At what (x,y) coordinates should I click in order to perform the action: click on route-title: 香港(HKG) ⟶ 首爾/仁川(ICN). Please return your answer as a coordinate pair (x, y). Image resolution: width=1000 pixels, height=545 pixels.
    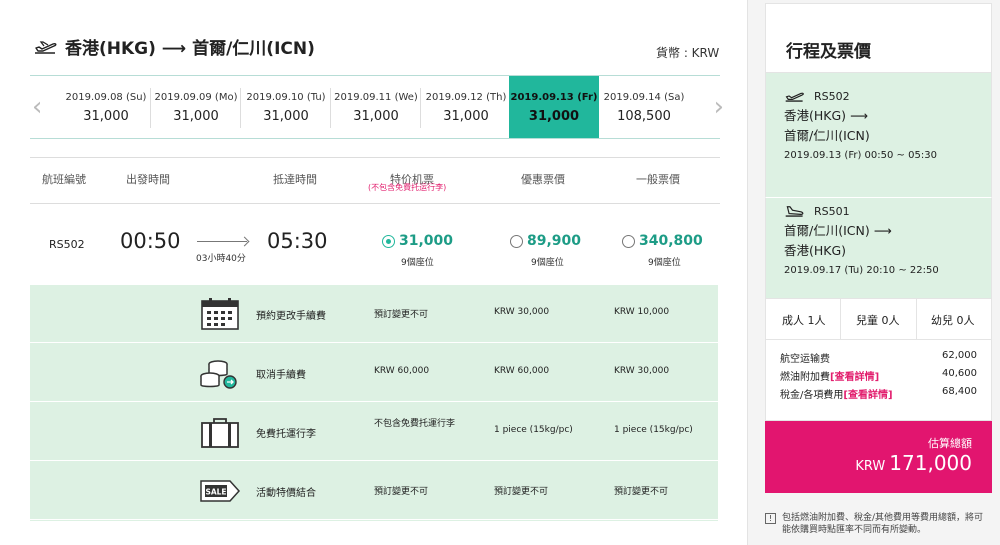
    Looking at the image, I should click on (174, 46).